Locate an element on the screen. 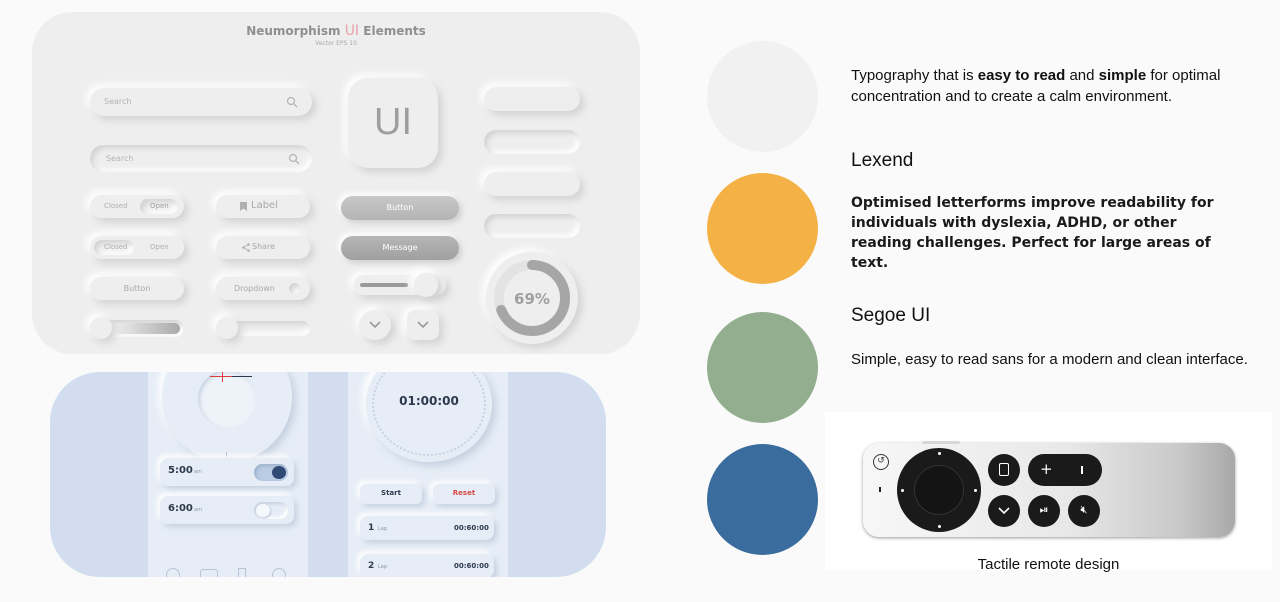  play-pause-button: ⏯ is located at coordinates (1044, 511).